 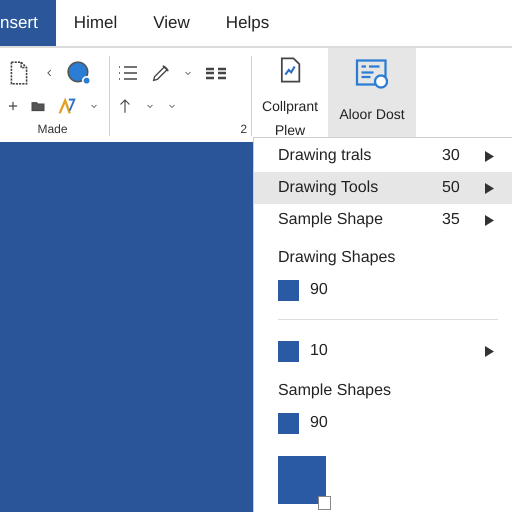 What do you see at coordinates (53, 129) in the screenshot?
I see `group-label: Made` at bounding box center [53, 129].